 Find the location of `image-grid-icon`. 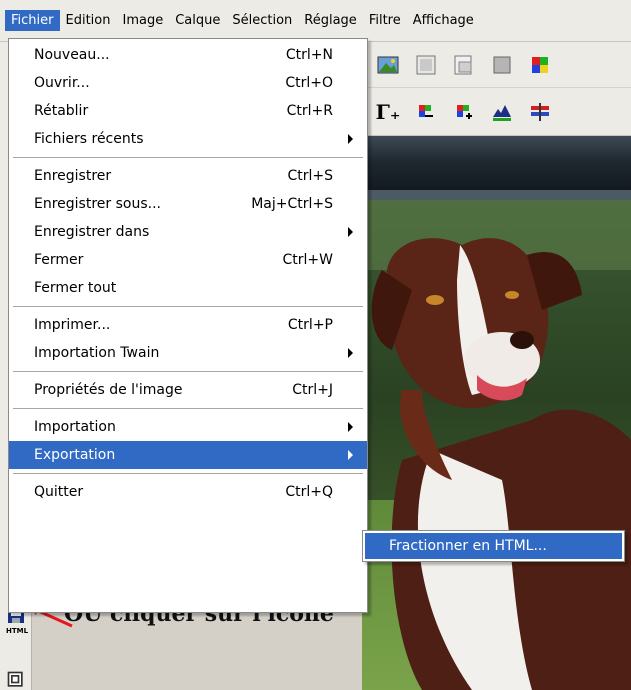

image-grid-icon is located at coordinates (426, 65).